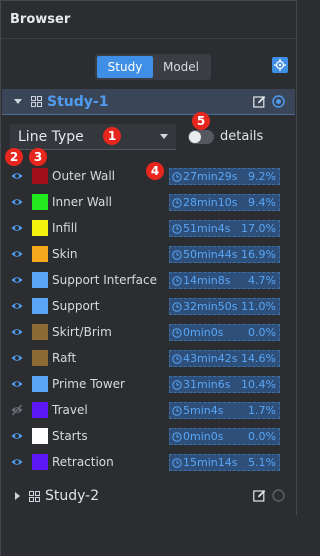  Describe the element at coordinates (149, 228) in the screenshot. I see `feature-row: Infill 51min4s 17.0%` at that location.